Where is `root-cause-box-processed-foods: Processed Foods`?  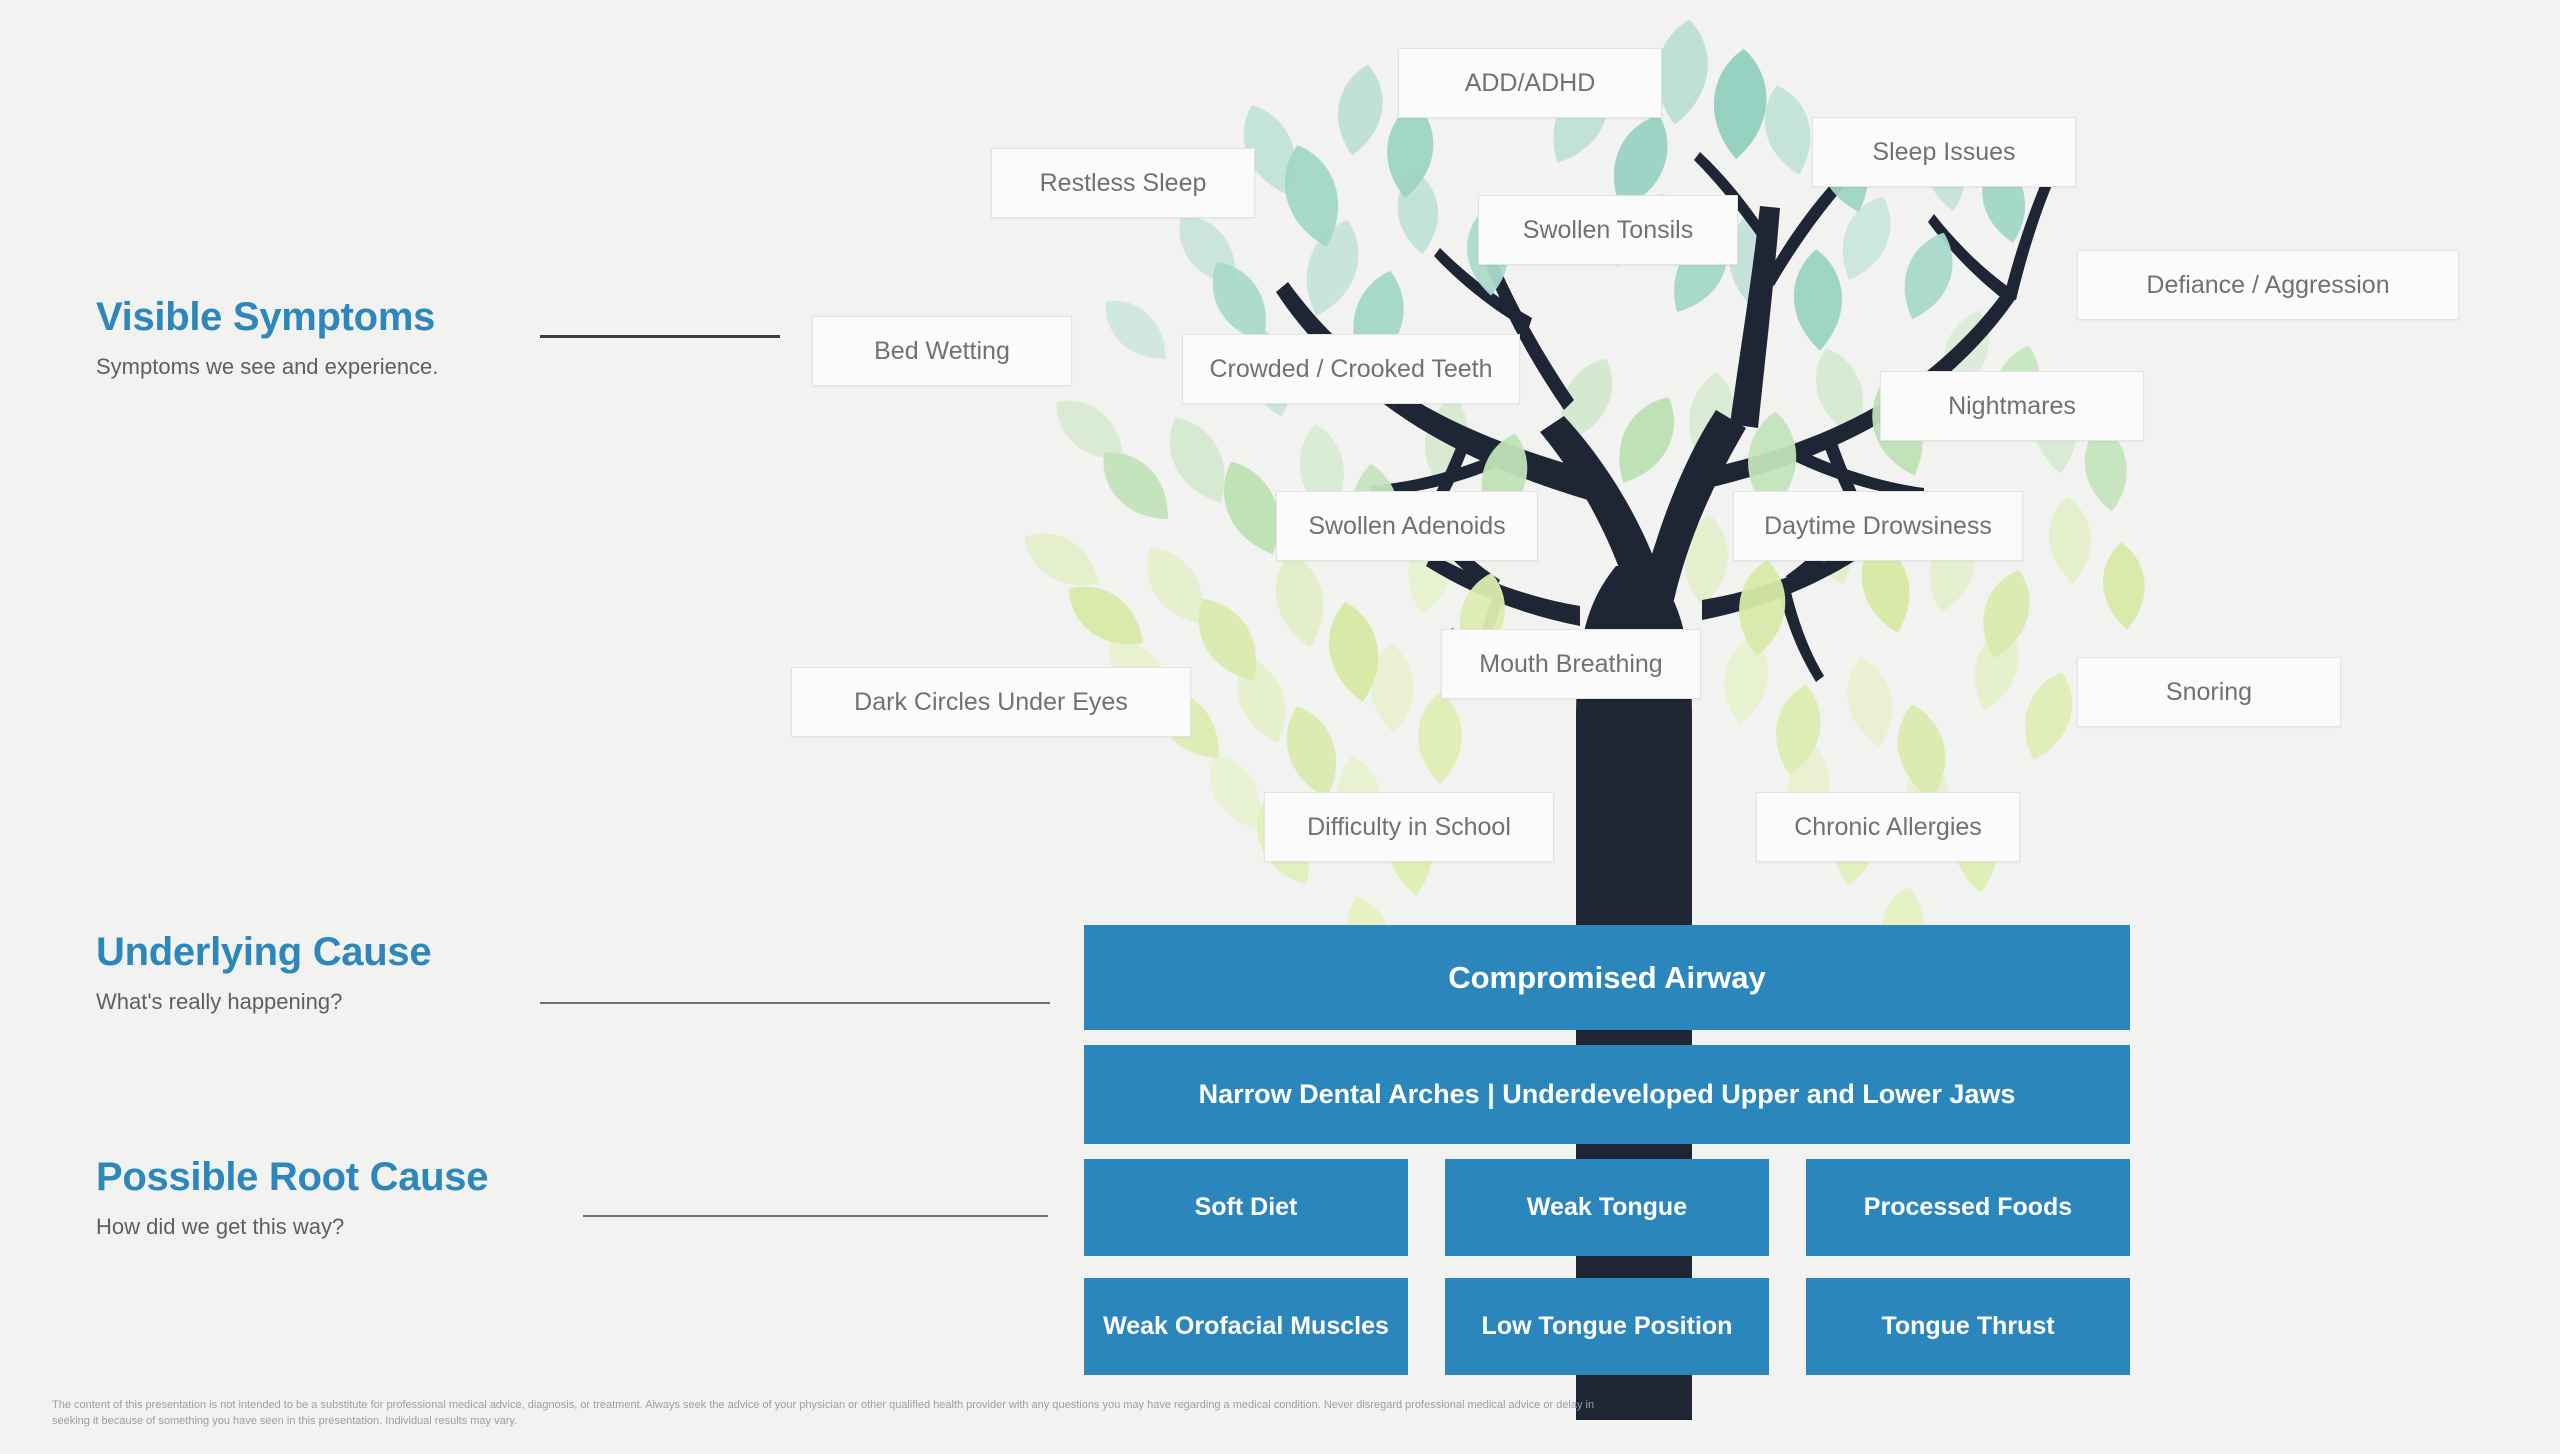 root-cause-box-processed-foods: Processed Foods is located at coordinates (1968, 1207).